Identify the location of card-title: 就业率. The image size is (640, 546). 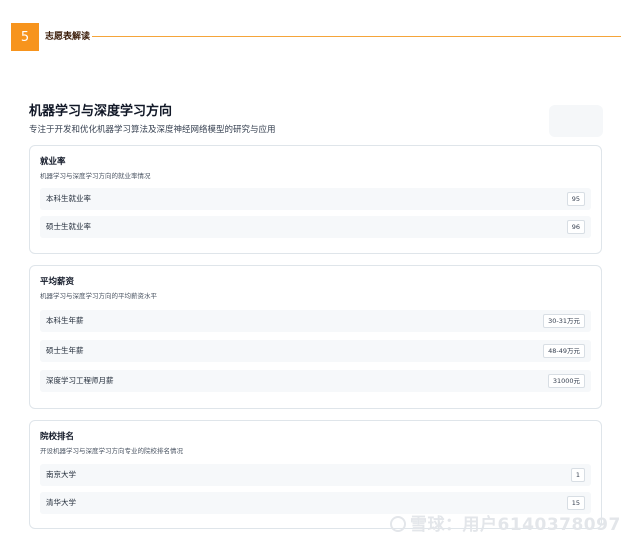
(53, 162).